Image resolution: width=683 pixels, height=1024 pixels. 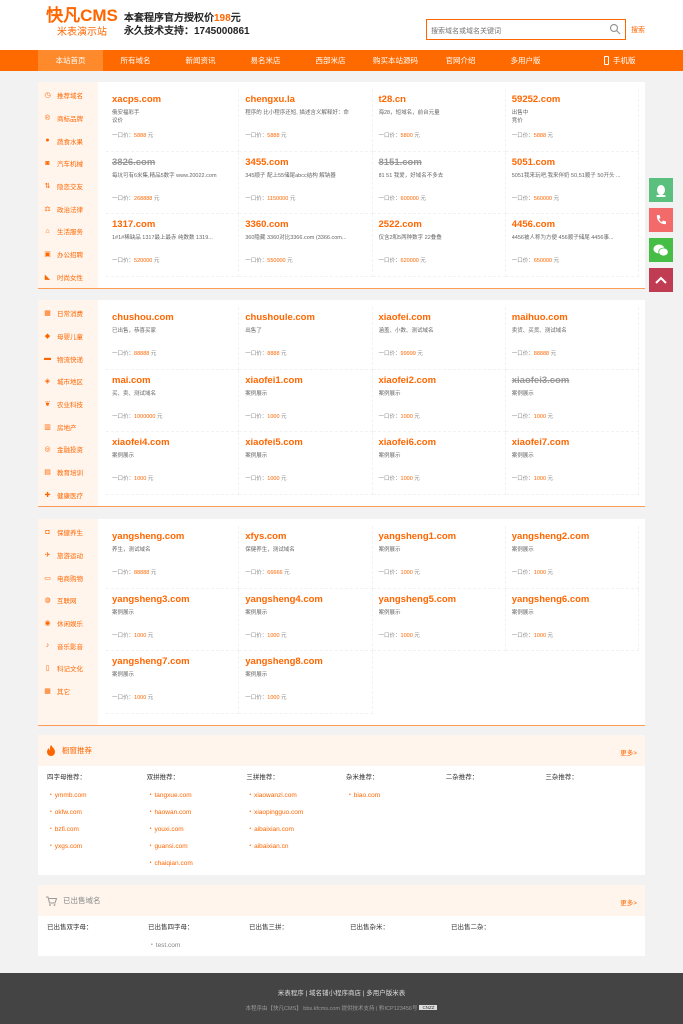 I want to click on domain-name: 4456.com, so click(x=572, y=224).